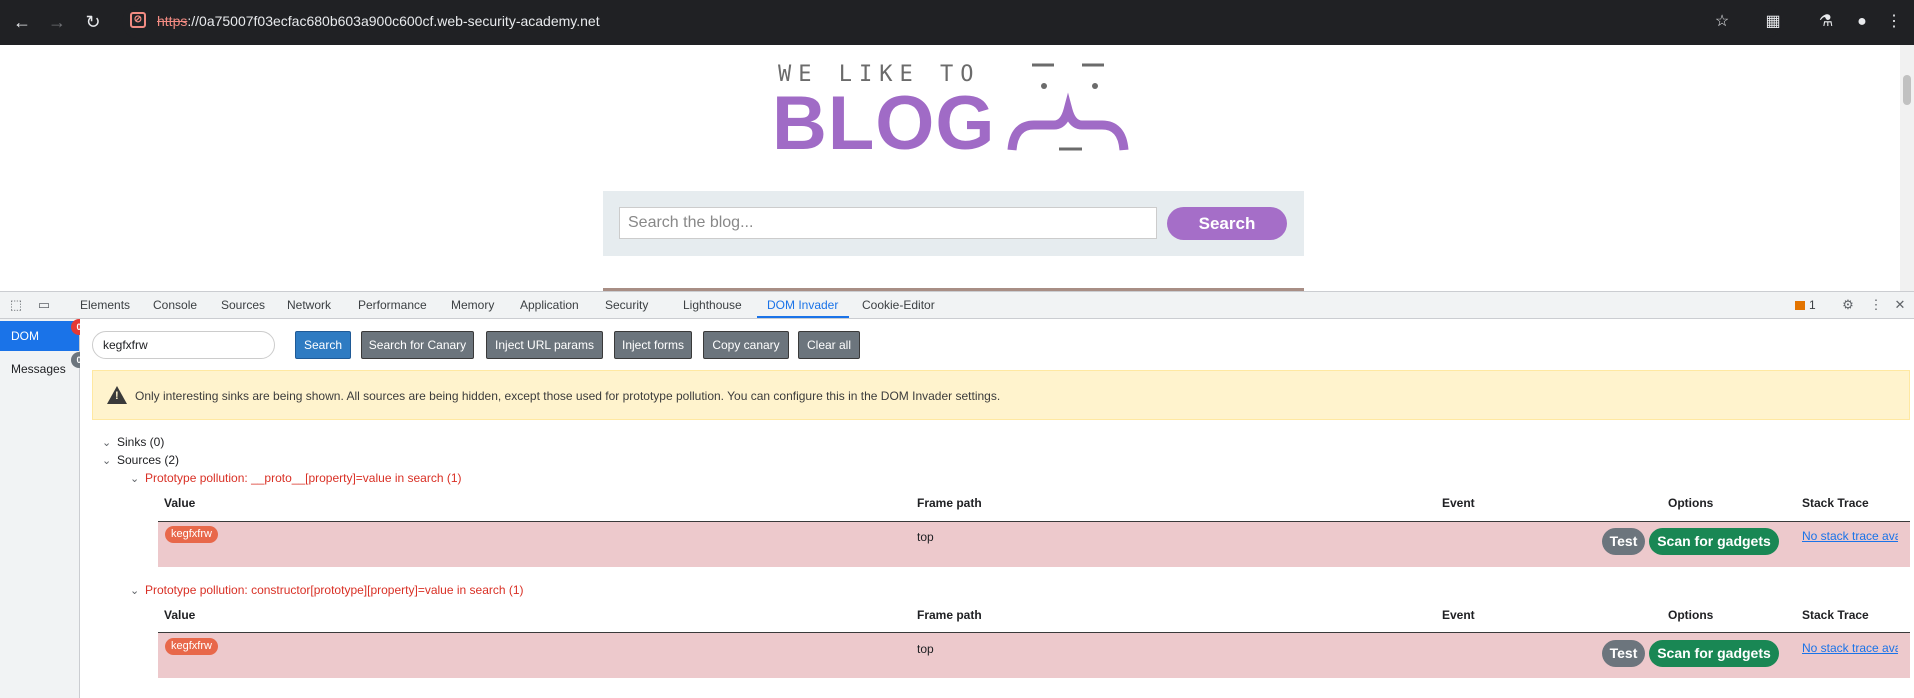 The height and width of the screenshot is (698, 1914). I want to click on tab-application: Application, so click(549, 305).